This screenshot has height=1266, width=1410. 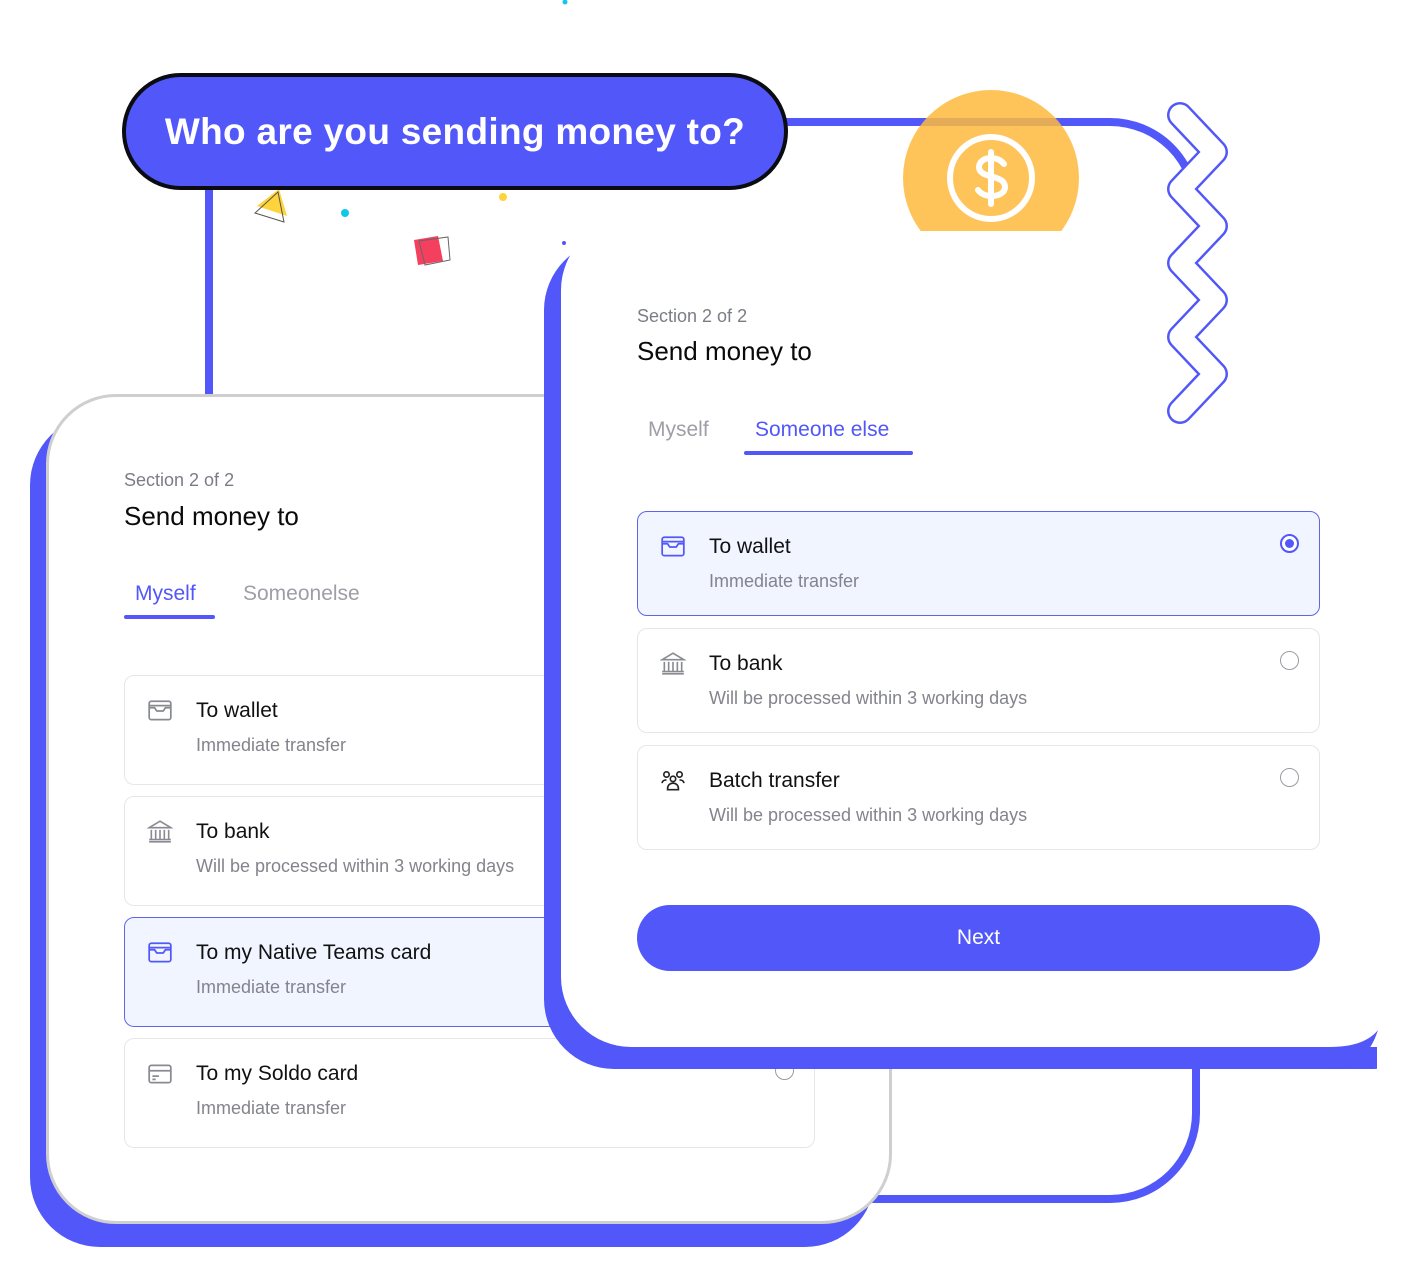 What do you see at coordinates (978, 938) in the screenshot?
I see `next-button: Next` at bounding box center [978, 938].